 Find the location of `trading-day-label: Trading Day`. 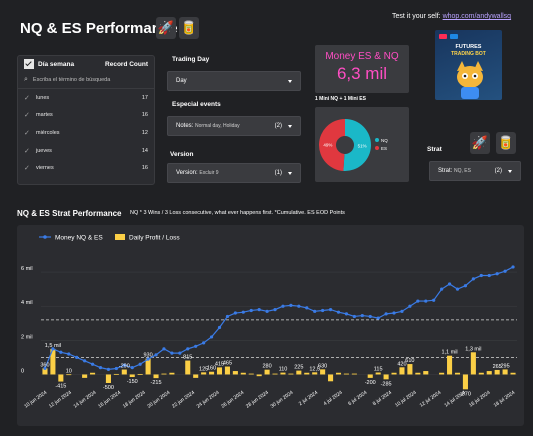

trading-day-label: Trading Day is located at coordinates (191, 59).